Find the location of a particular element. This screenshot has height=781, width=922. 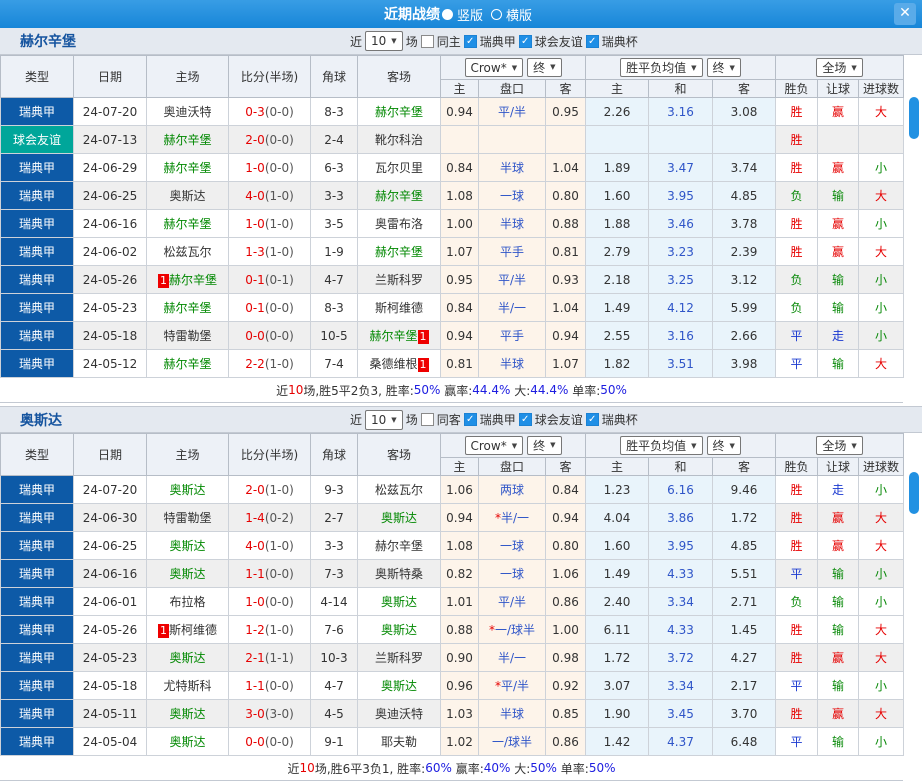

eu-home-odds: 1.60 is located at coordinates (617, 195).